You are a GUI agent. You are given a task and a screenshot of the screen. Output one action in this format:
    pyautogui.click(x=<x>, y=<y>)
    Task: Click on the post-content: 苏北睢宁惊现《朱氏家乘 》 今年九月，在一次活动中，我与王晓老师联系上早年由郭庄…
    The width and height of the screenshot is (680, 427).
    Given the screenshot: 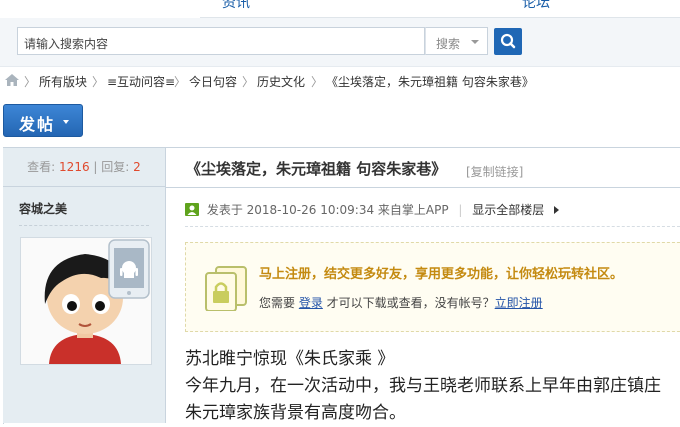 What is the action you would take?
    pyautogui.click(x=423, y=386)
    